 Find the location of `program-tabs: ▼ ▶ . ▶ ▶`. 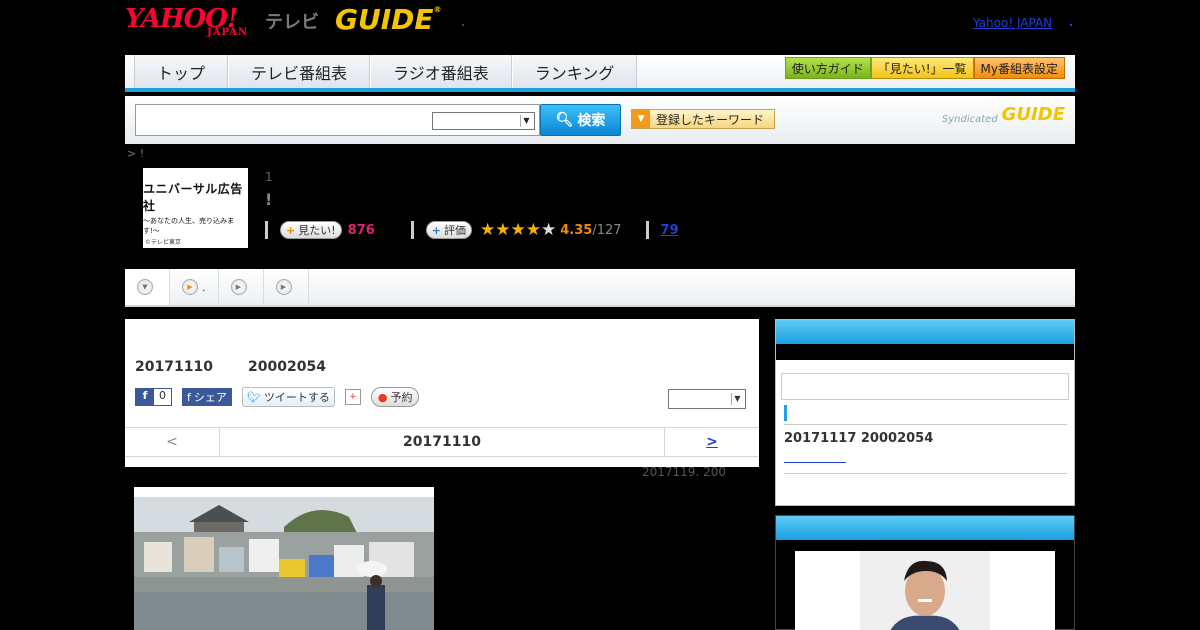

program-tabs: ▼ ▶ . ▶ ▶ is located at coordinates (600, 288).